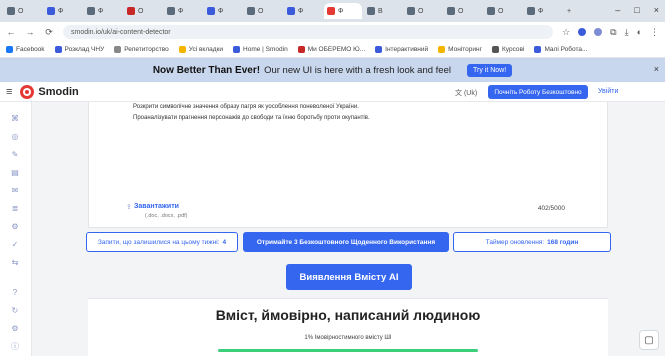 This screenshot has height=356, width=665. Describe the element at coordinates (490, 70) in the screenshot. I see `try-now-button: Try it Now!` at that location.